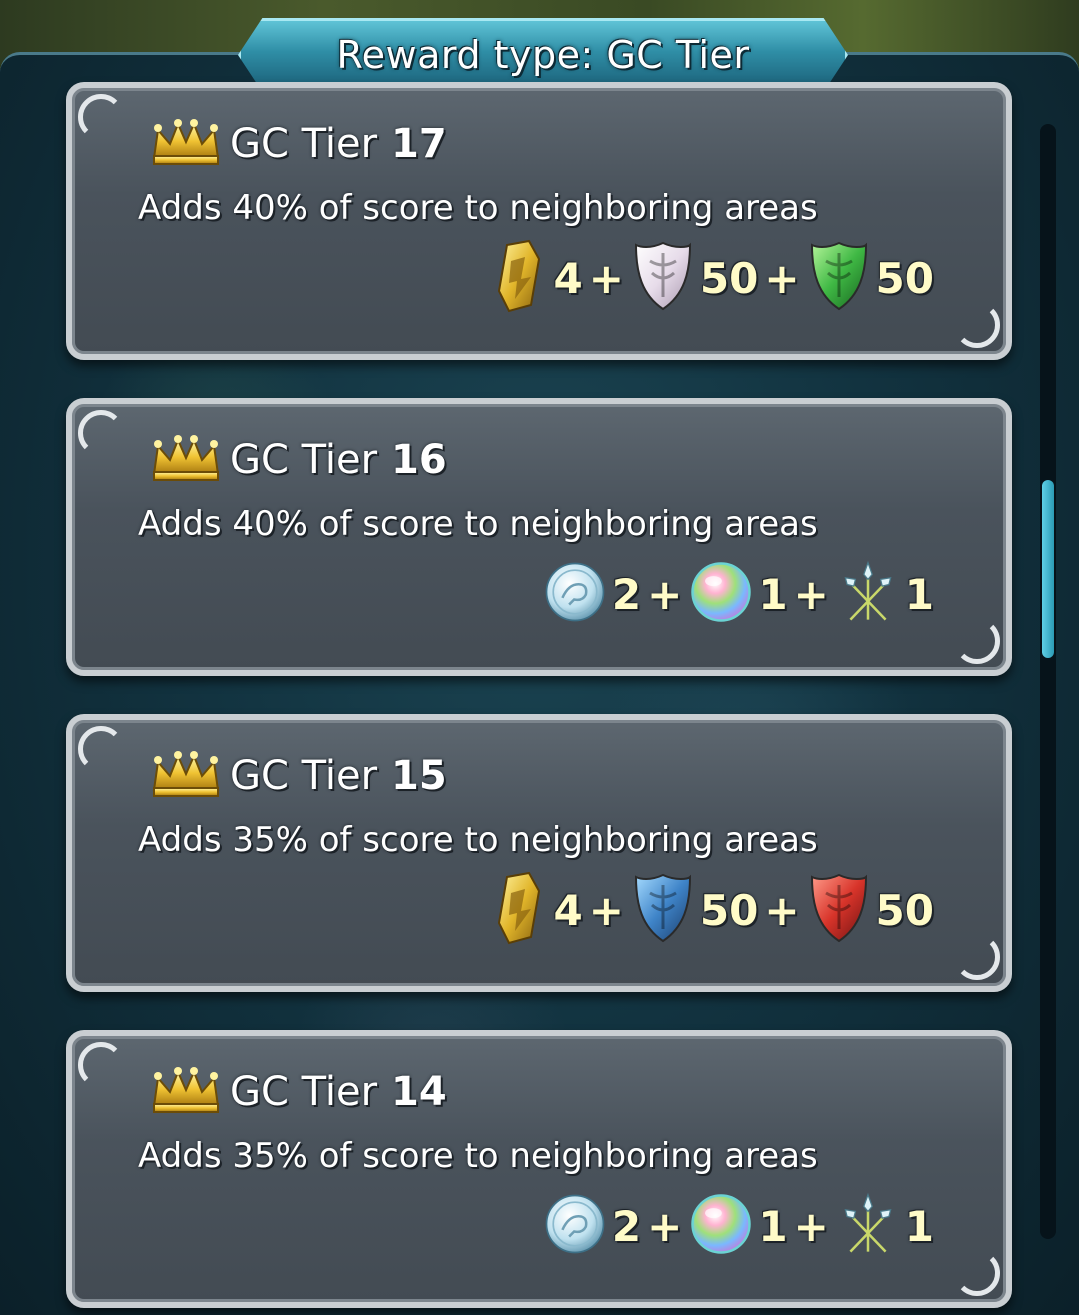 The width and height of the screenshot is (1079, 1315). Describe the element at coordinates (1048, 681) in the screenshot. I see `scrollbar-track` at that location.